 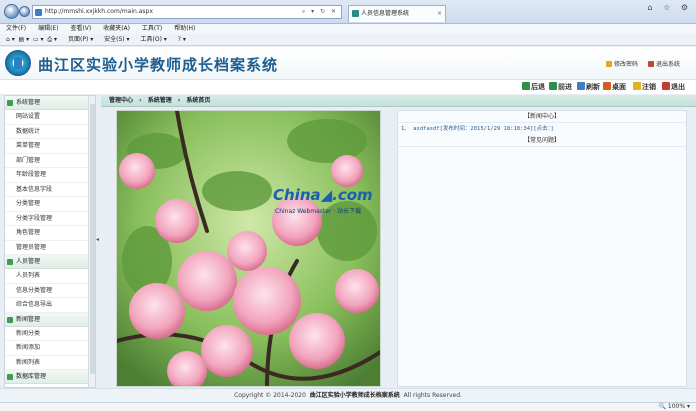 What do you see at coordinates (47, 348) in the screenshot?
I see `sidebar-item-news-add: 新闻添加` at bounding box center [47, 348].